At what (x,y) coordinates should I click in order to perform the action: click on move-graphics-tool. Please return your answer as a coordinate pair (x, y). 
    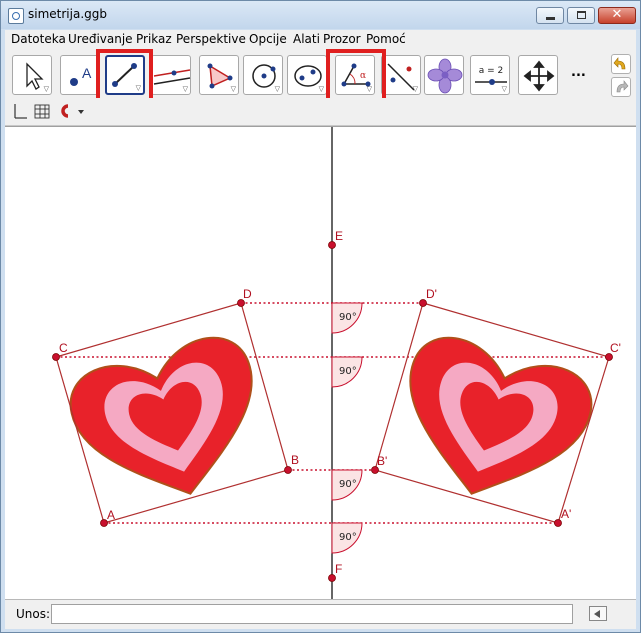
    Looking at the image, I should click on (538, 75).